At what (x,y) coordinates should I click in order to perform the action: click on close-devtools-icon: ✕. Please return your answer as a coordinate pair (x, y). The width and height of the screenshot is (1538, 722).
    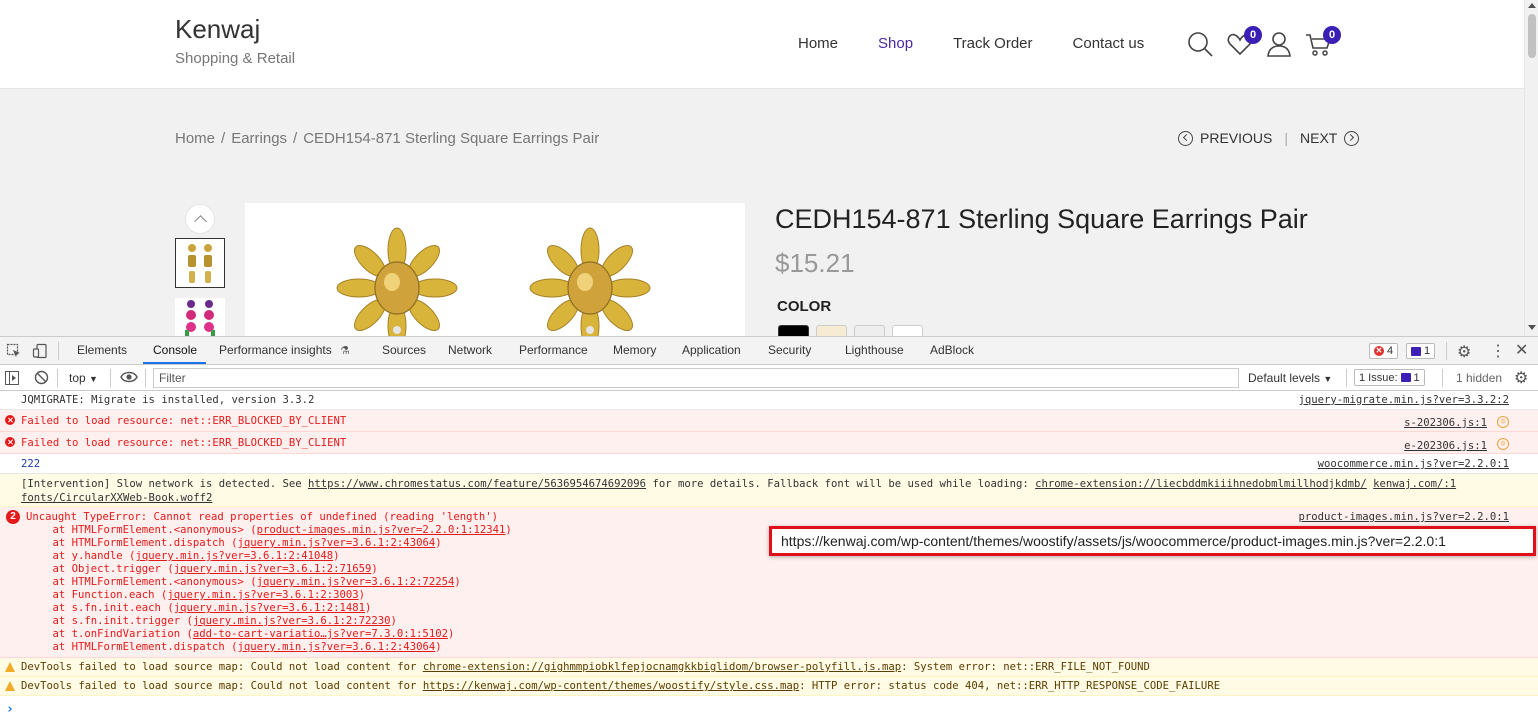
    Looking at the image, I should click on (1521, 350).